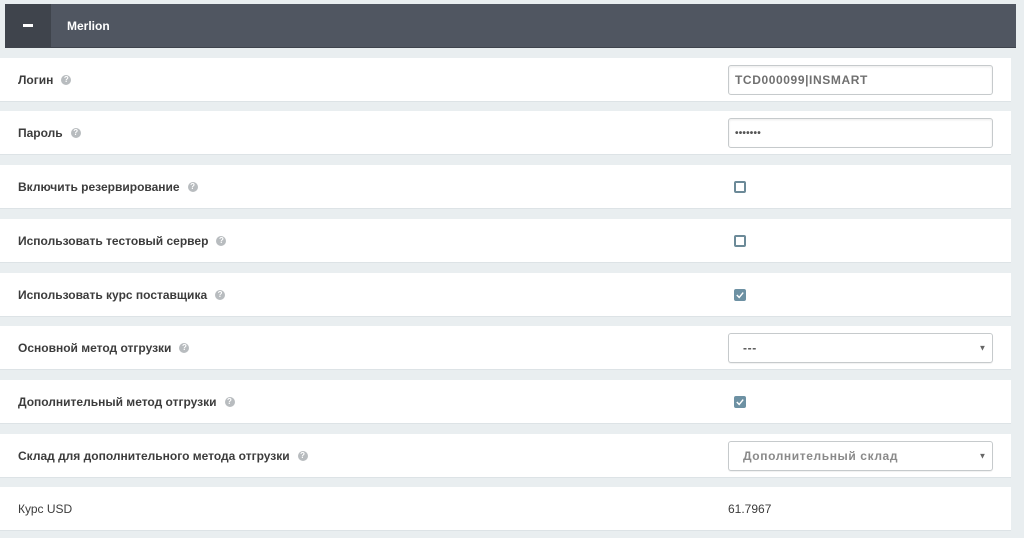  Describe the element at coordinates (860, 133) in the screenshot. I see `password-input: •••••••` at that location.